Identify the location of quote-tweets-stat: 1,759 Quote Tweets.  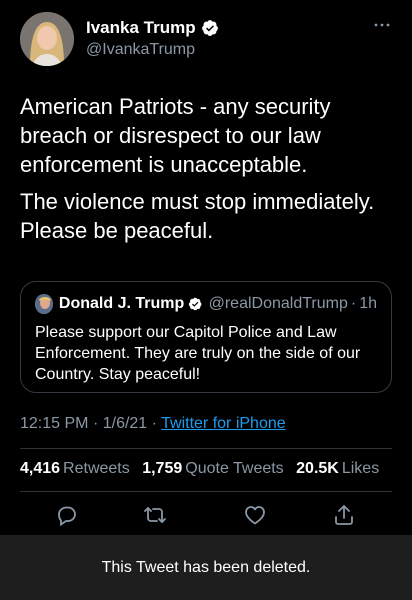
(212, 468).